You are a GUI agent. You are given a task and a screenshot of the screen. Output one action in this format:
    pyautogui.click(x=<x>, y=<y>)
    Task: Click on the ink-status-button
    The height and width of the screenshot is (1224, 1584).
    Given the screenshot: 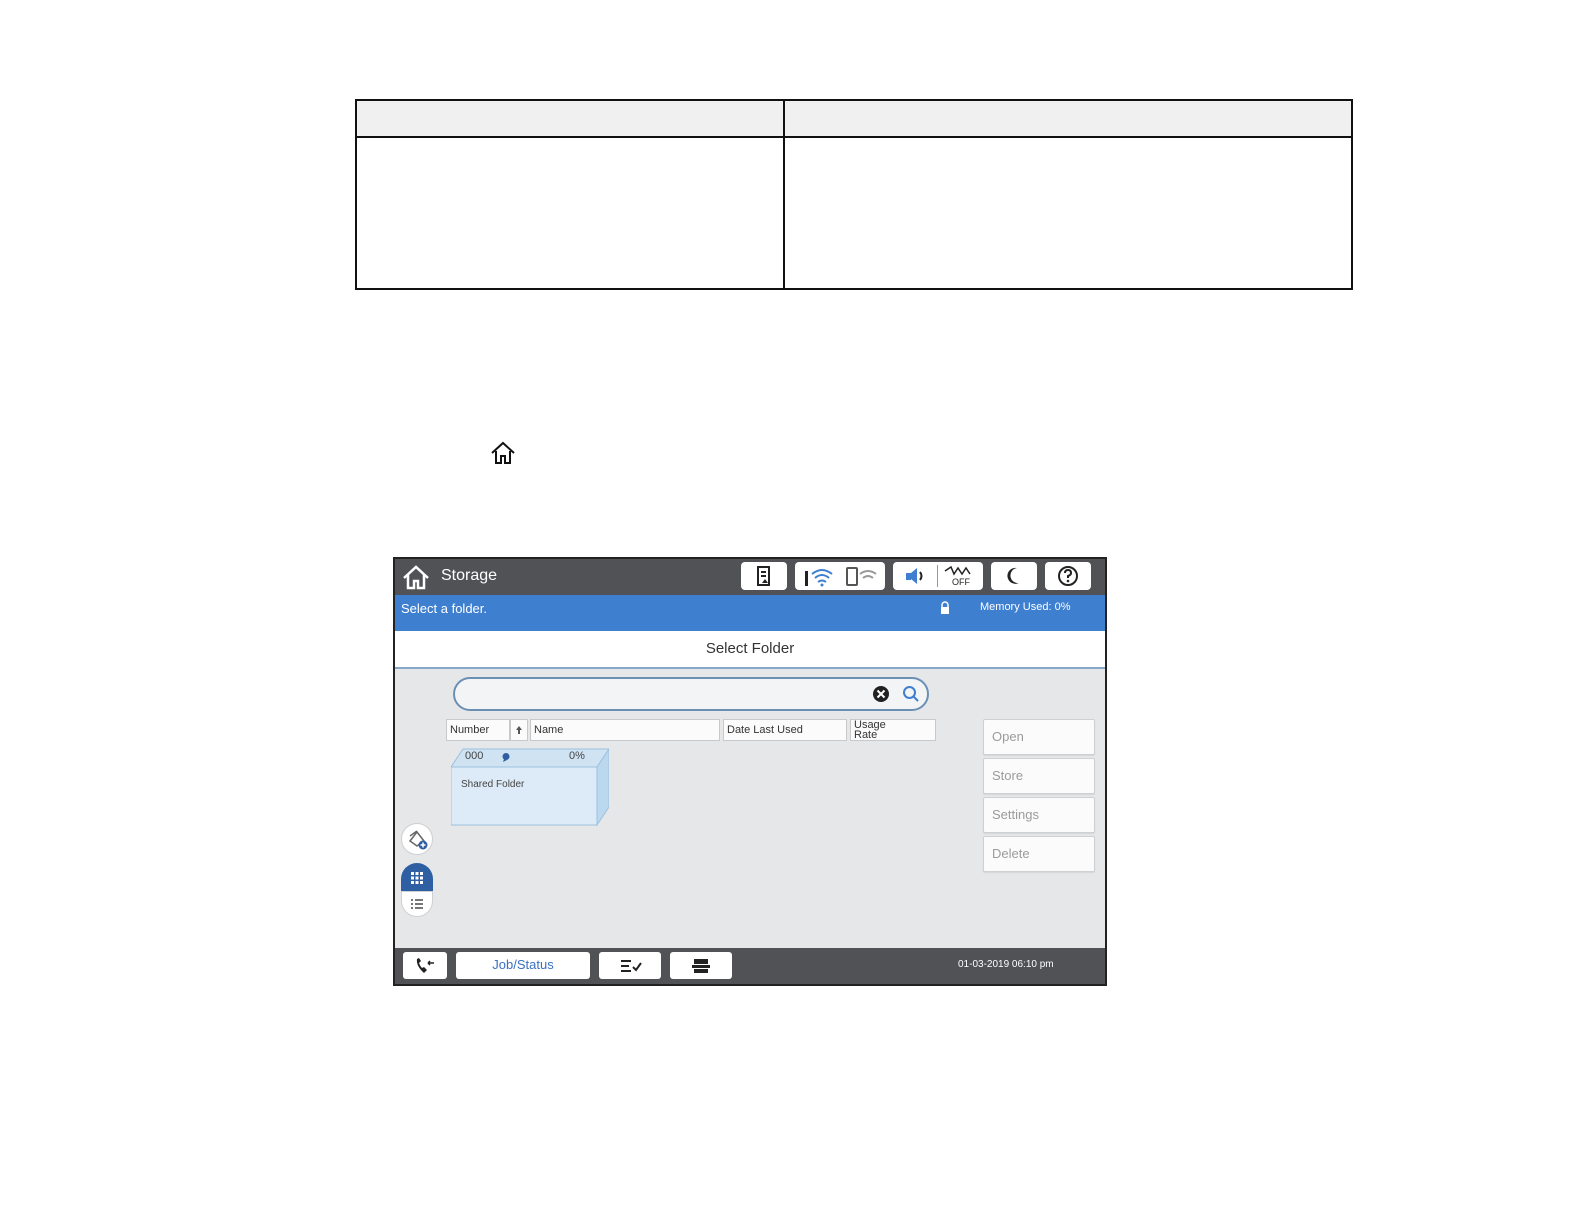 What is the action you would take?
    pyautogui.click(x=764, y=576)
    